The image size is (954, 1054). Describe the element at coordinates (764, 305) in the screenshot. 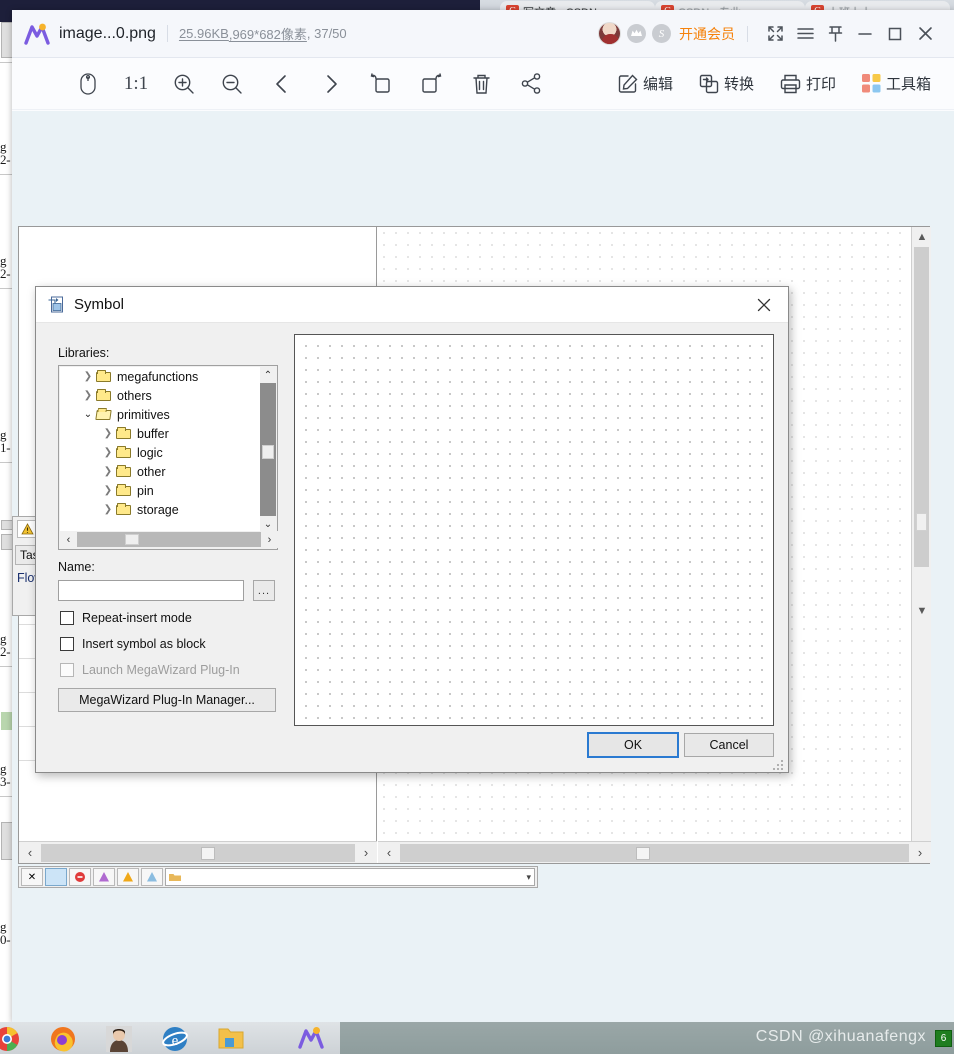

I see `dialog-close-icon` at that location.